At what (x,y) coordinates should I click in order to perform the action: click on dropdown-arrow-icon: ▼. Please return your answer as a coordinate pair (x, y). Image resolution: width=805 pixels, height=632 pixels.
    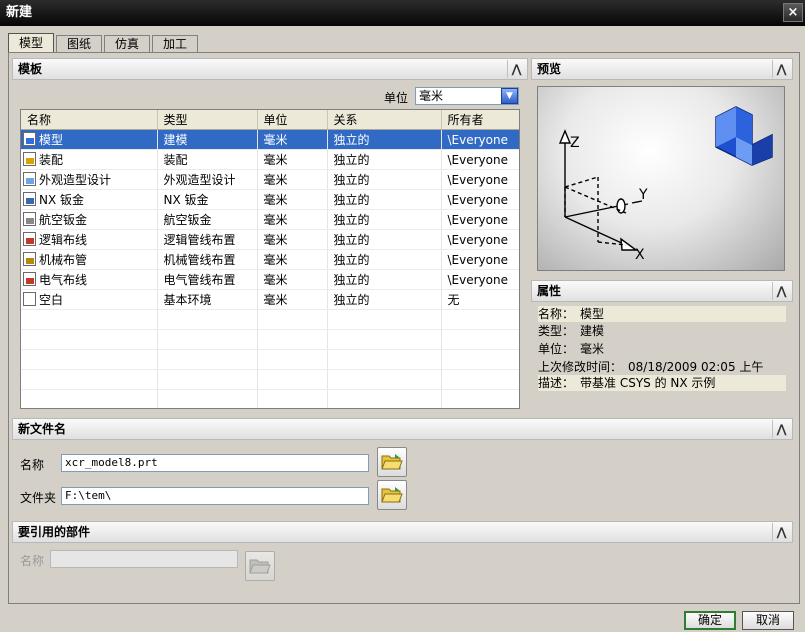
    Looking at the image, I should click on (509, 96).